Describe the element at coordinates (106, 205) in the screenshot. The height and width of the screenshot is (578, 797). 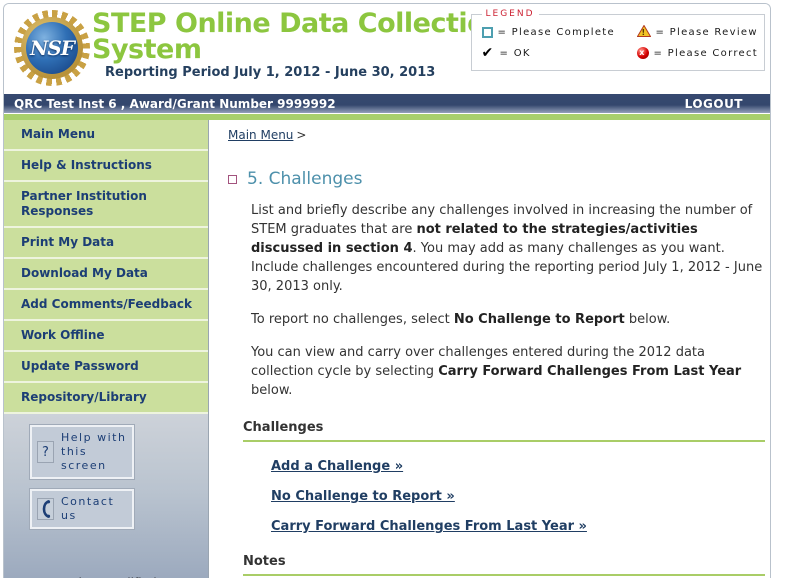
I see `sidebar-item-partner-institution-responses: Partner Institution Responses` at that location.